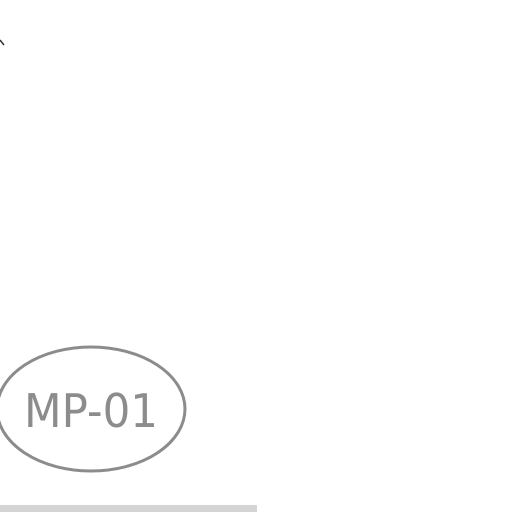 The width and height of the screenshot is (512, 512). What do you see at coordinates (2, 42) in the screenshot?
I see `corner-tick-mark` at bounding box center [2, 42].